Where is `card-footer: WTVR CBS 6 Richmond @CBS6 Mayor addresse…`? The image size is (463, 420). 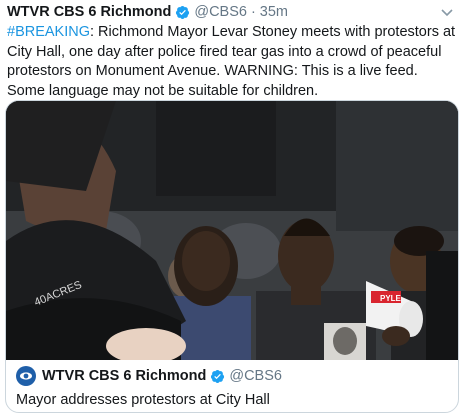 card-footer: WTVR CBS 6 Richmond @CBS6 Mayor addresse… is located at coordinates (232, 386).